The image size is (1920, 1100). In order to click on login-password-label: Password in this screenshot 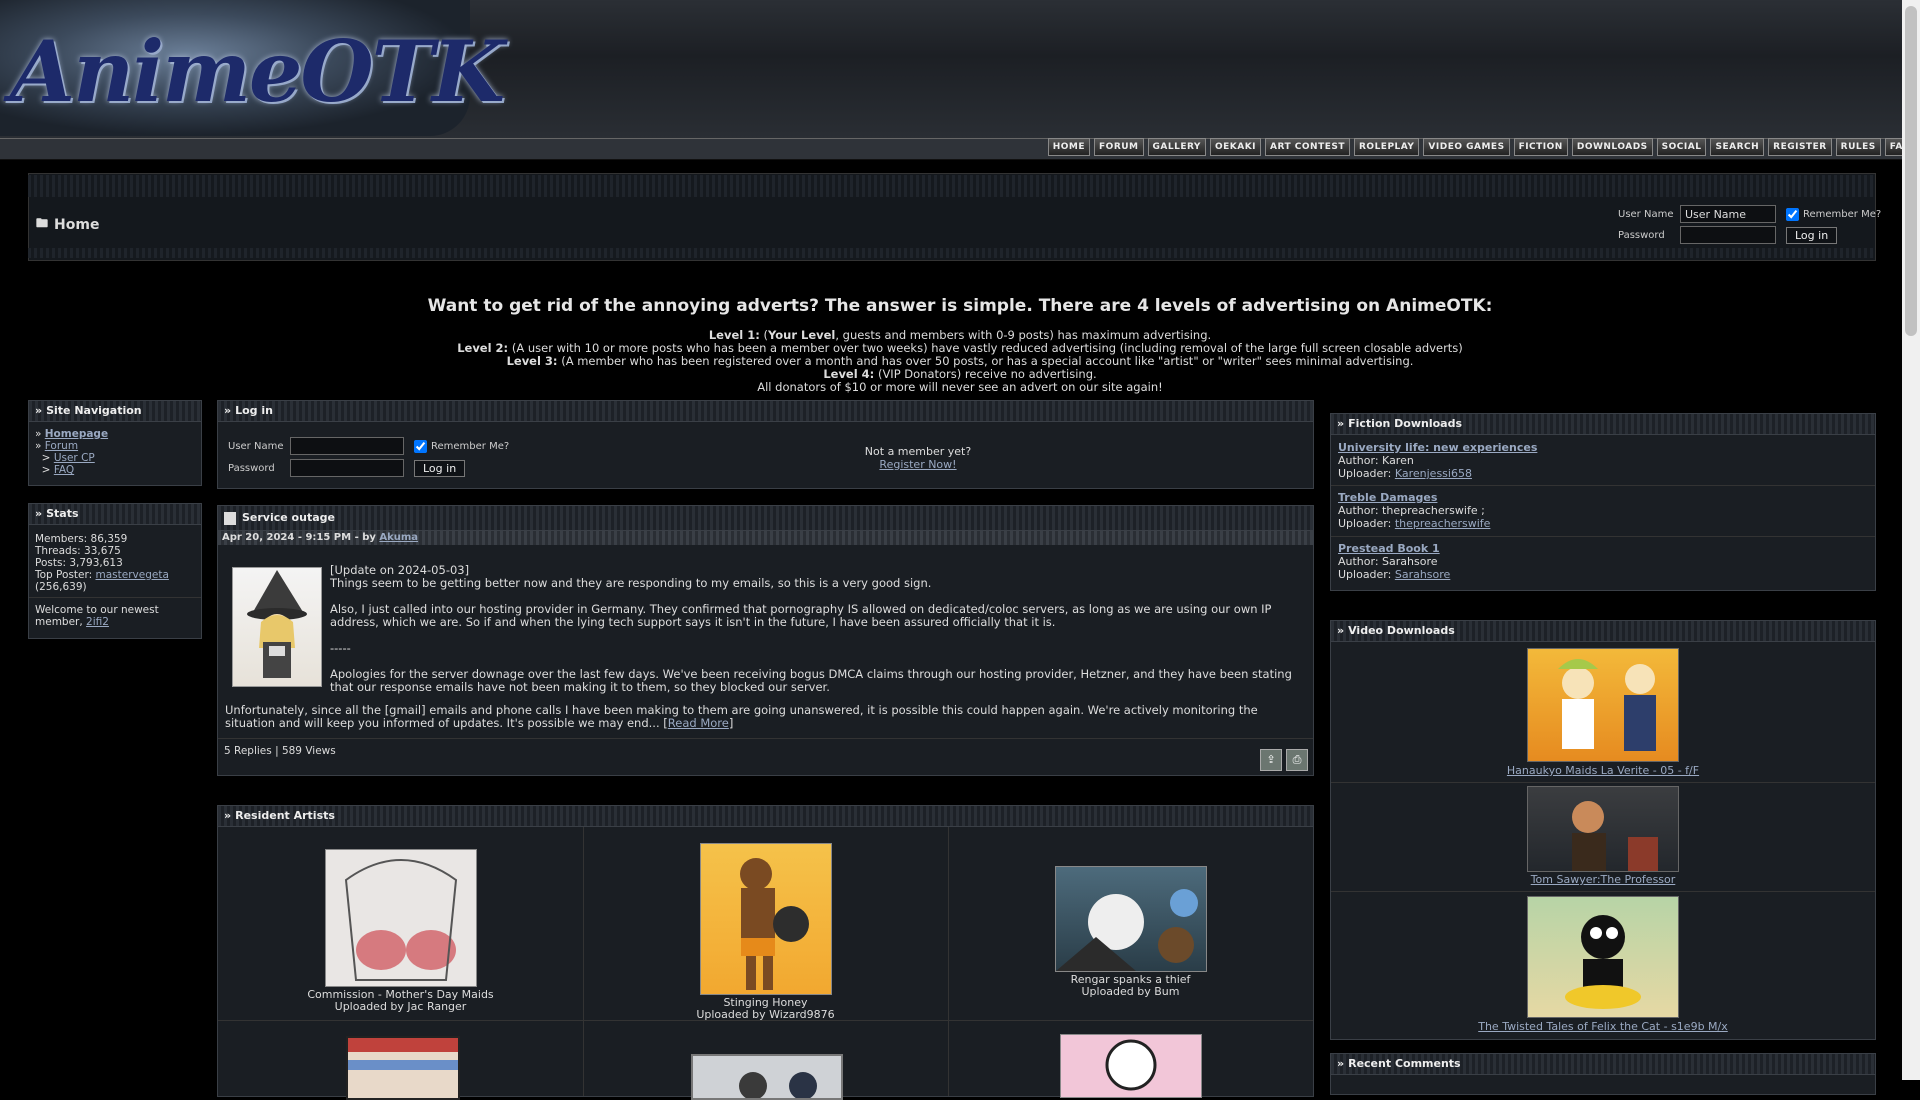, I will do `click(251, 468)`.